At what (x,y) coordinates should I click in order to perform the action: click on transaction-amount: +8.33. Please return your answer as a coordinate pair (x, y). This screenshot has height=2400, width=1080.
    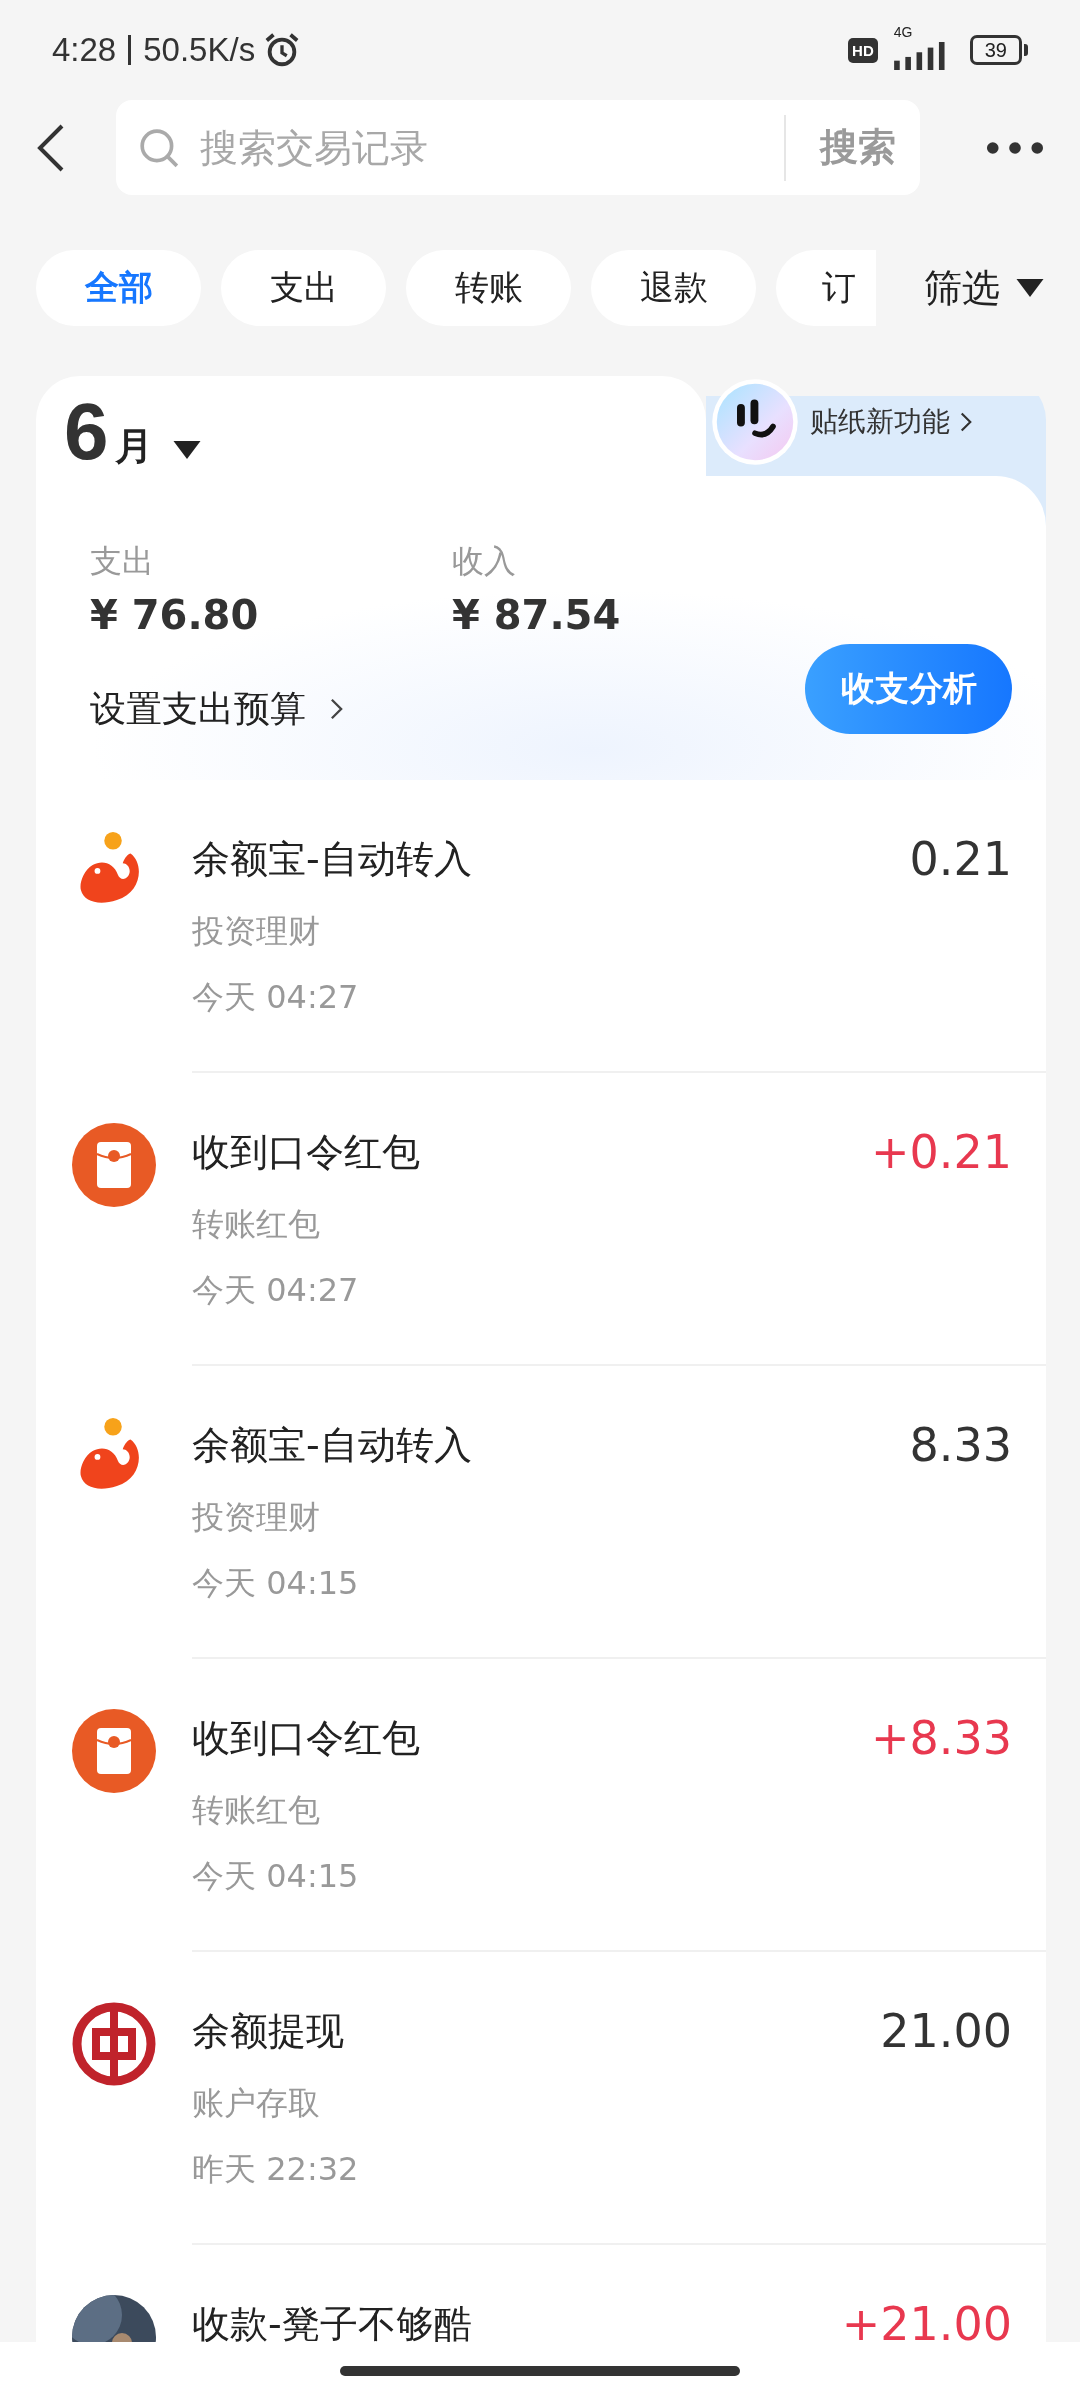
    Looking at the image, I should click on (941, 1738).